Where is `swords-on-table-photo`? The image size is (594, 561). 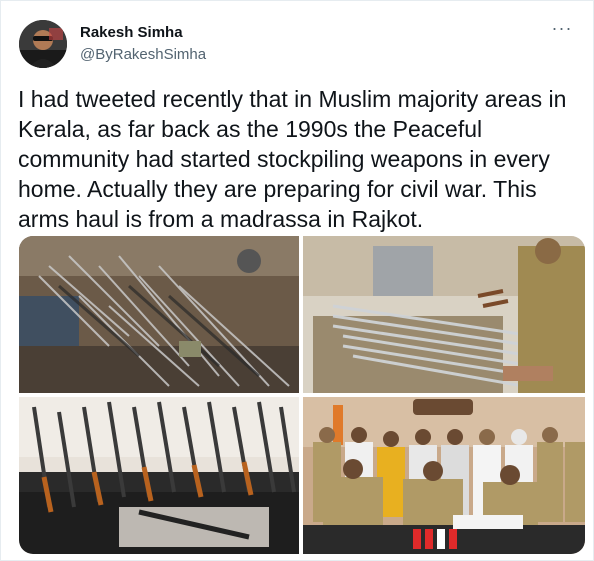 swords-on-table-photo is located at coordinates (444, 314).